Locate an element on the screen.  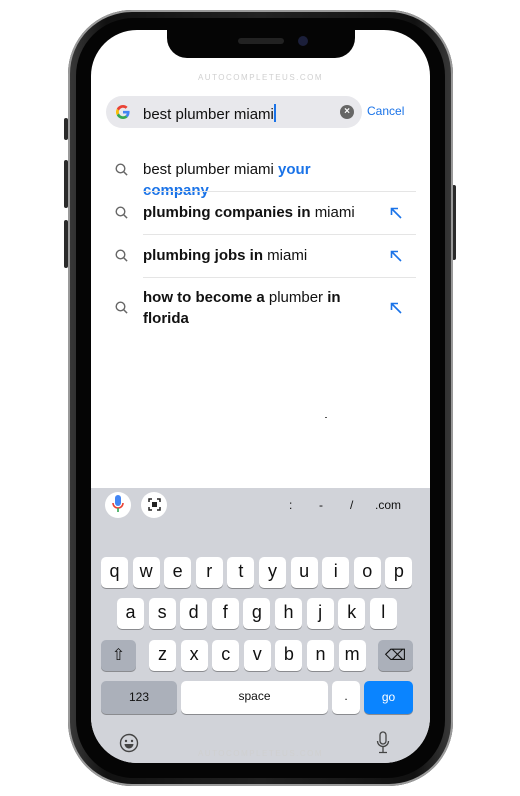
shortcut-dotcom: .com is located at coordinates (388, 505).